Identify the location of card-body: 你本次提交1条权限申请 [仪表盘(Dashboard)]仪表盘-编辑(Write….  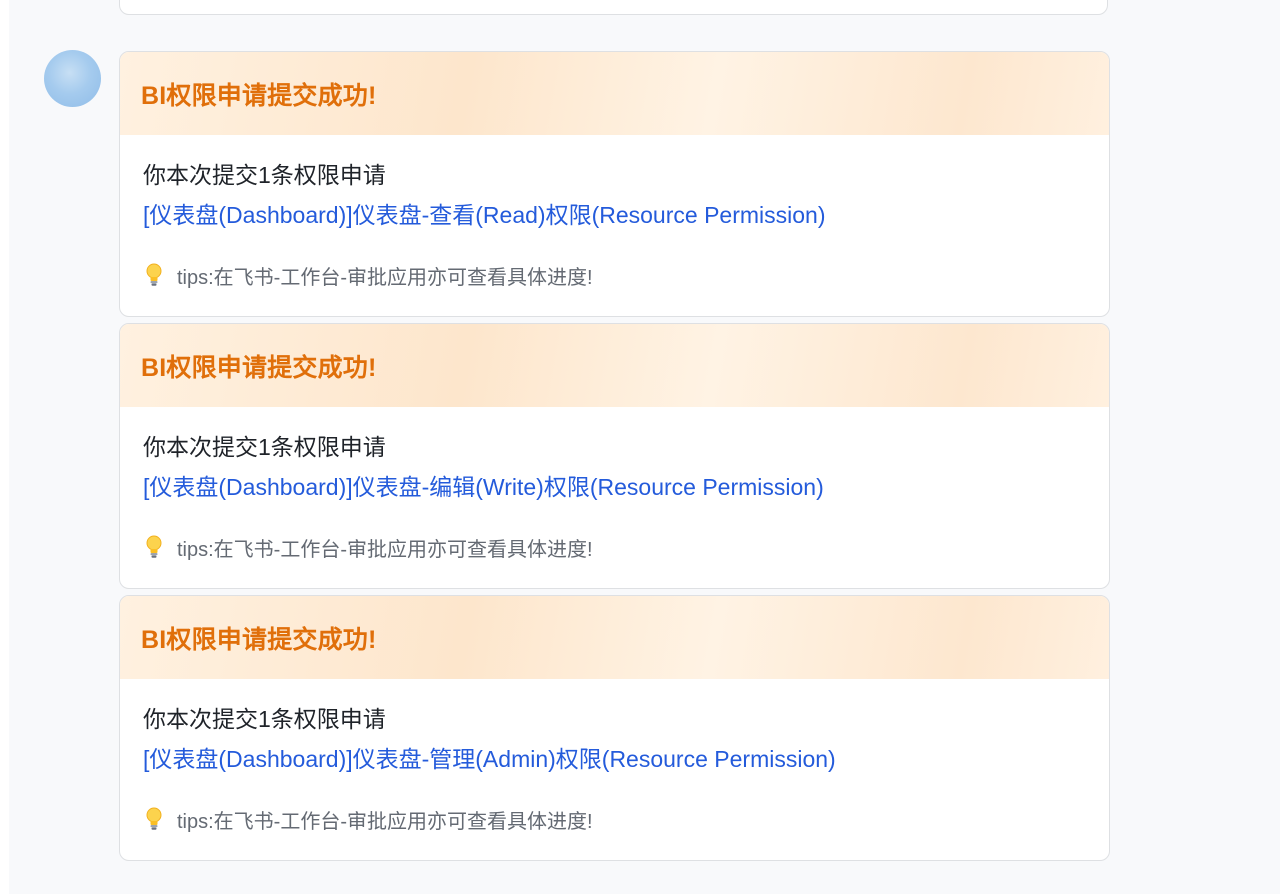
(614, 484).